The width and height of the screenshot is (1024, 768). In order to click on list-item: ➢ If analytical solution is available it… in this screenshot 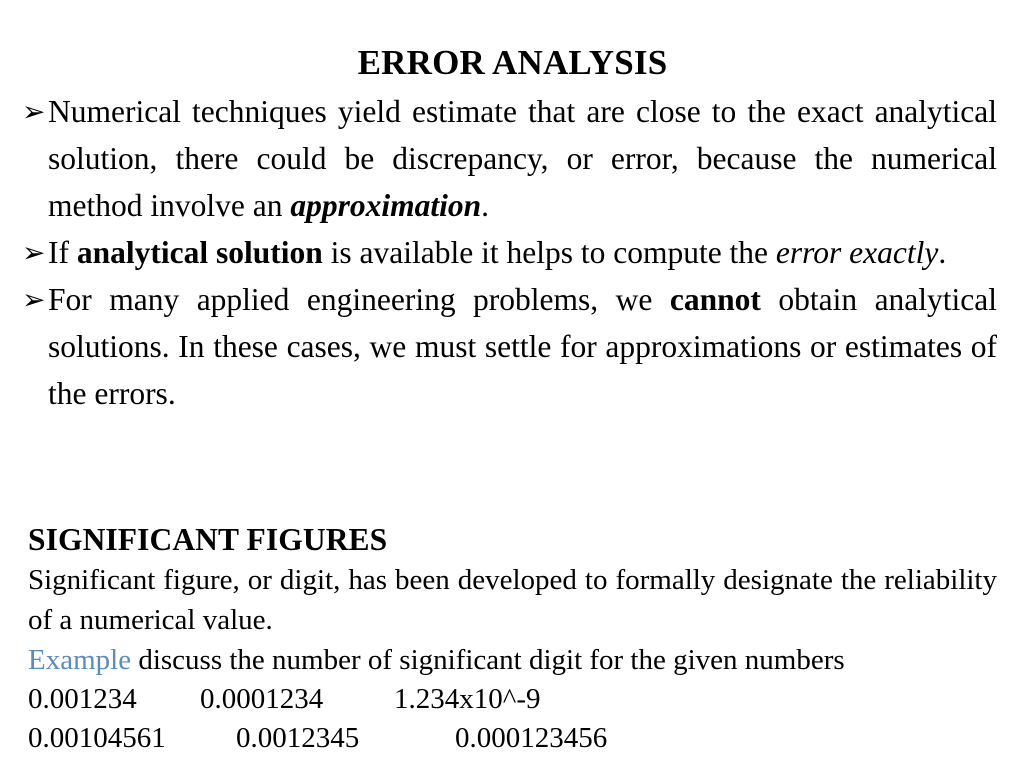, I will do `click(509, 252)`.